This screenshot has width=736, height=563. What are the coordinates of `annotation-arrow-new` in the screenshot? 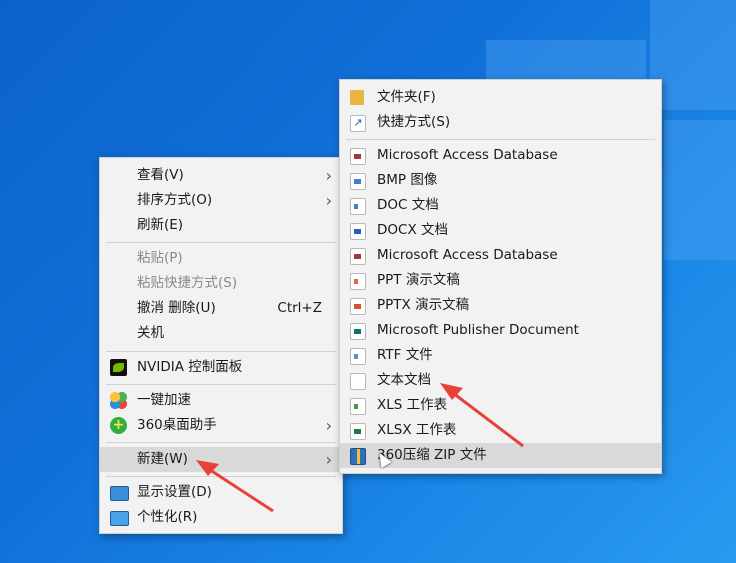 It's located at (235, 486).